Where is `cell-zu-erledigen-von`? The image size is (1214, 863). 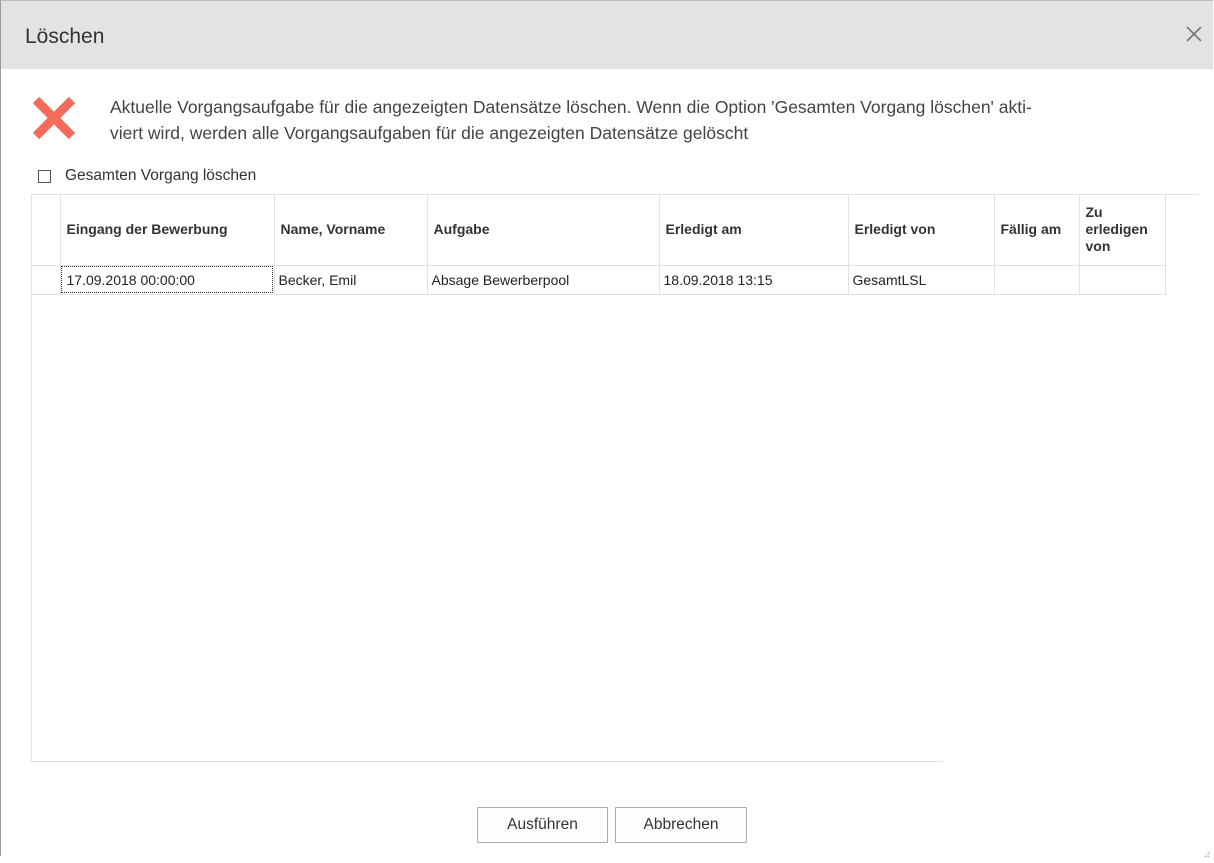
cell-zu-erledigen-von is located at coordinates (1122, 279).